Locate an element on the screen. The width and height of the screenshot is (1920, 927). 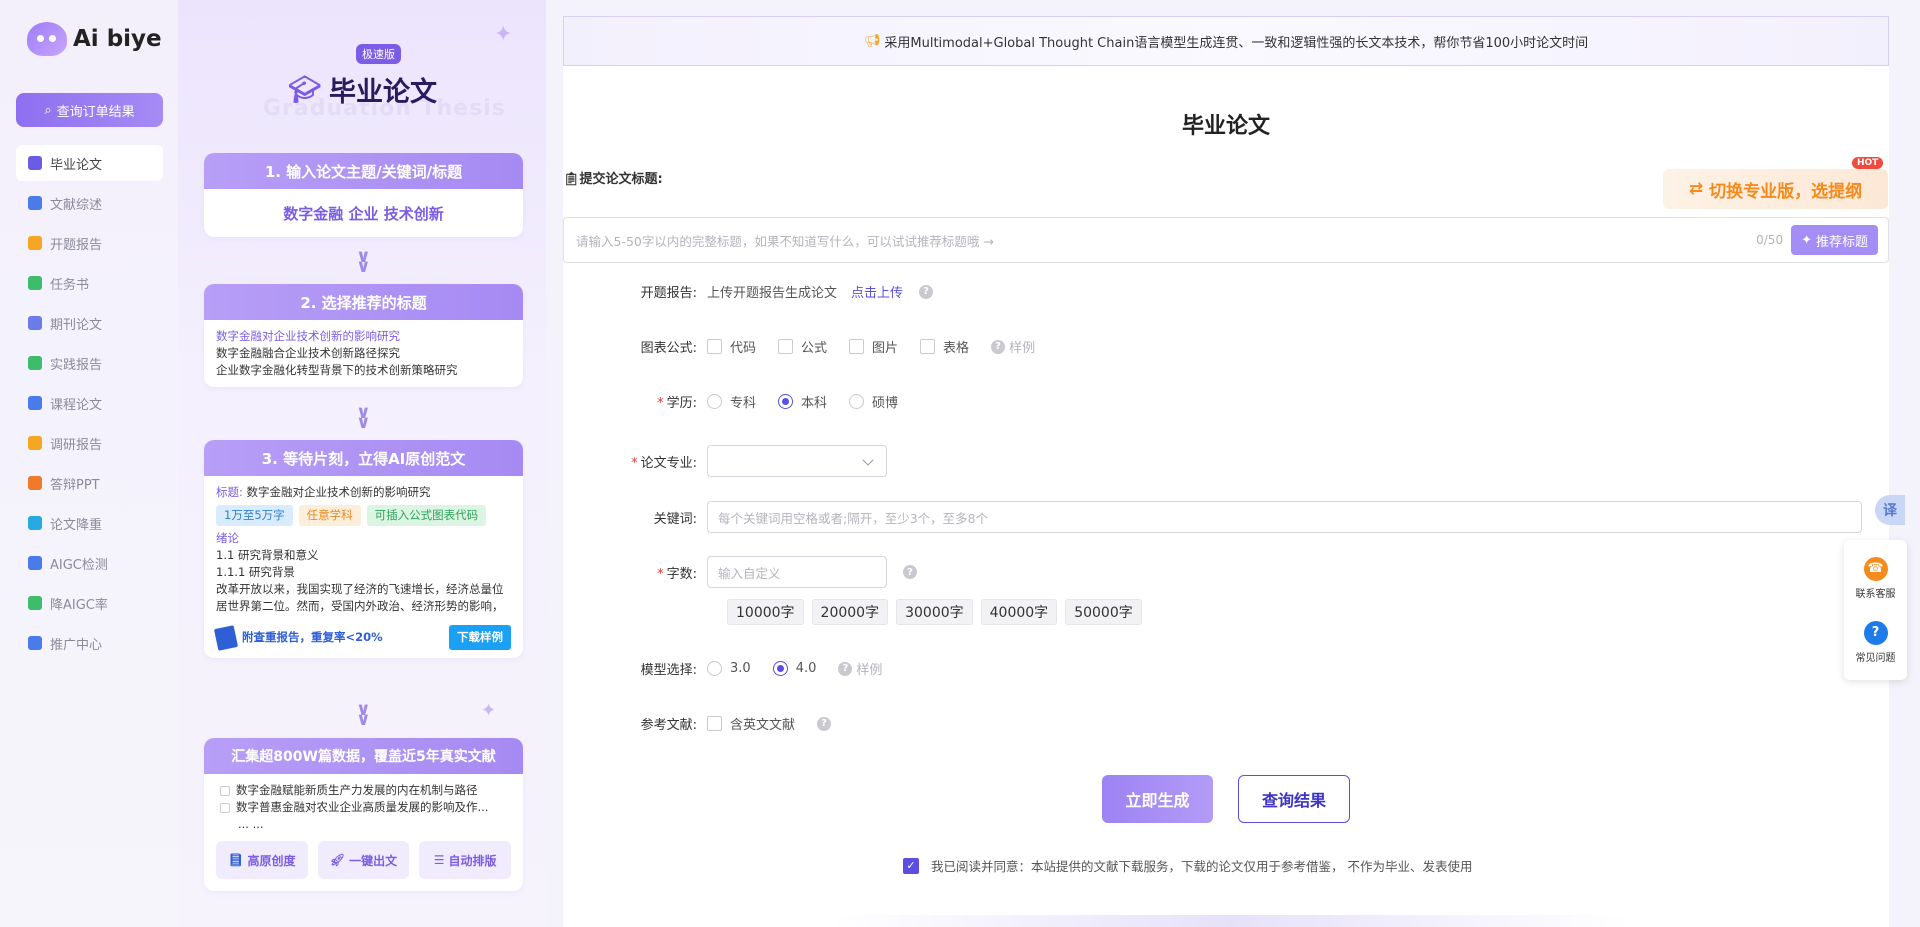
send-icon is located at coordinates (35, 643).